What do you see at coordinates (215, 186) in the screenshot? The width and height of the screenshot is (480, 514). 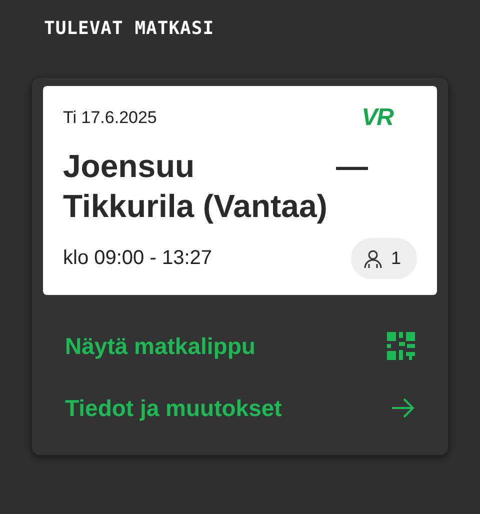 I see `route-title: Joensuu — Tikkurila (Vantaa)` at bounding box center [215, 186].